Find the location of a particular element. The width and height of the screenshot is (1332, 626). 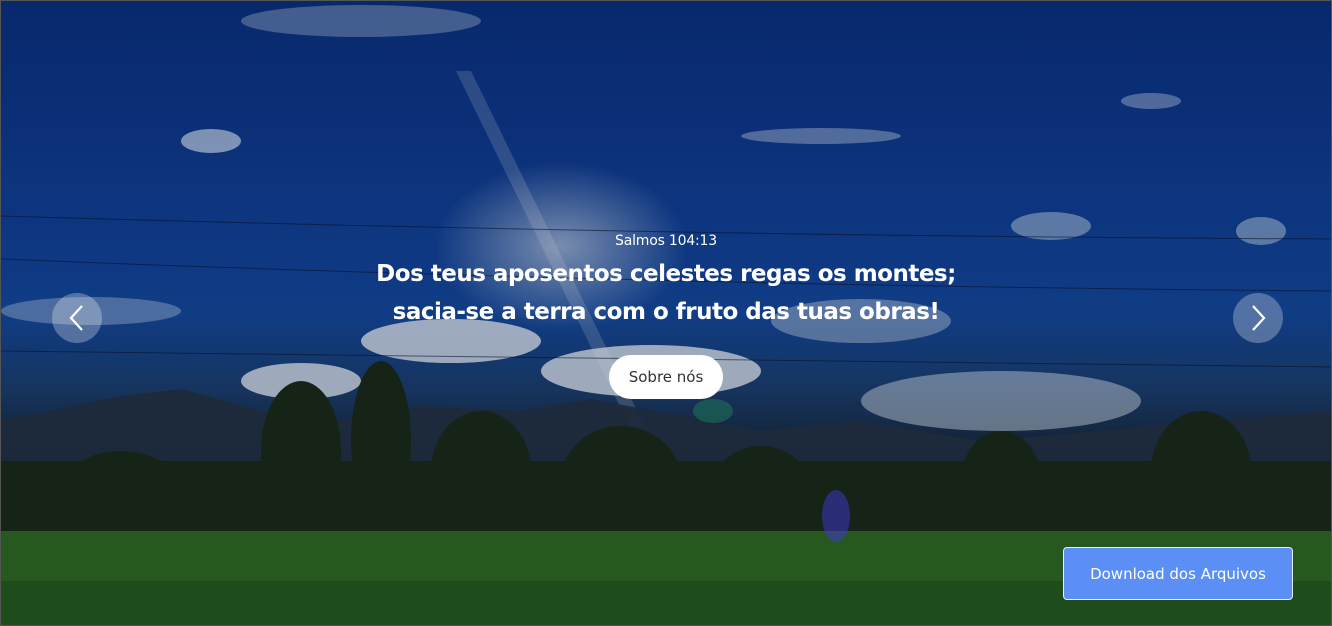

carousel-prev-button is located at coordinates (77, 318).